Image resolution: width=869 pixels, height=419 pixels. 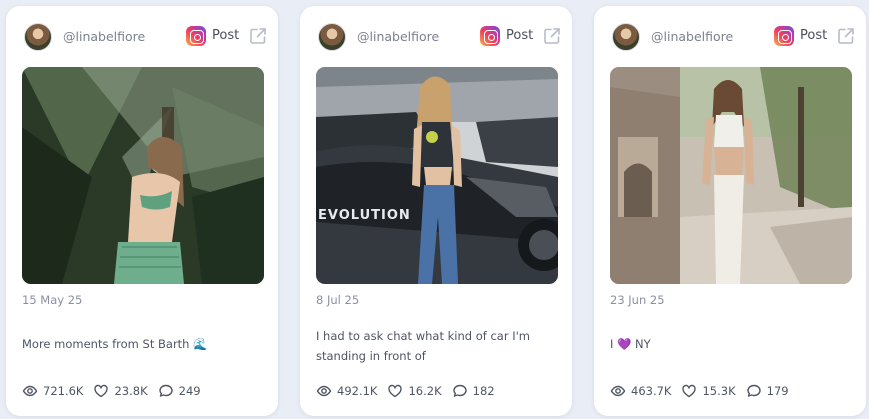 What do you see at coordinates (131, 391) in the screenshot?
I see `likes-count: 23.8K` at bounding box center [131, 391].